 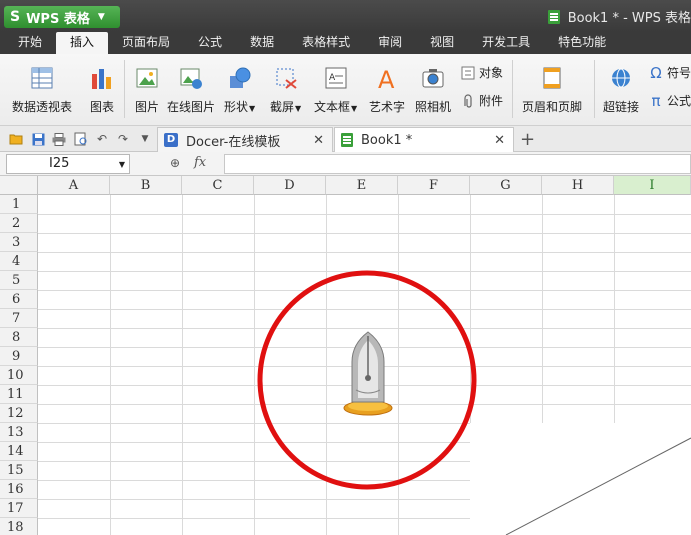 I want to click on chart-label: 图表, so click(x=101, y=107).